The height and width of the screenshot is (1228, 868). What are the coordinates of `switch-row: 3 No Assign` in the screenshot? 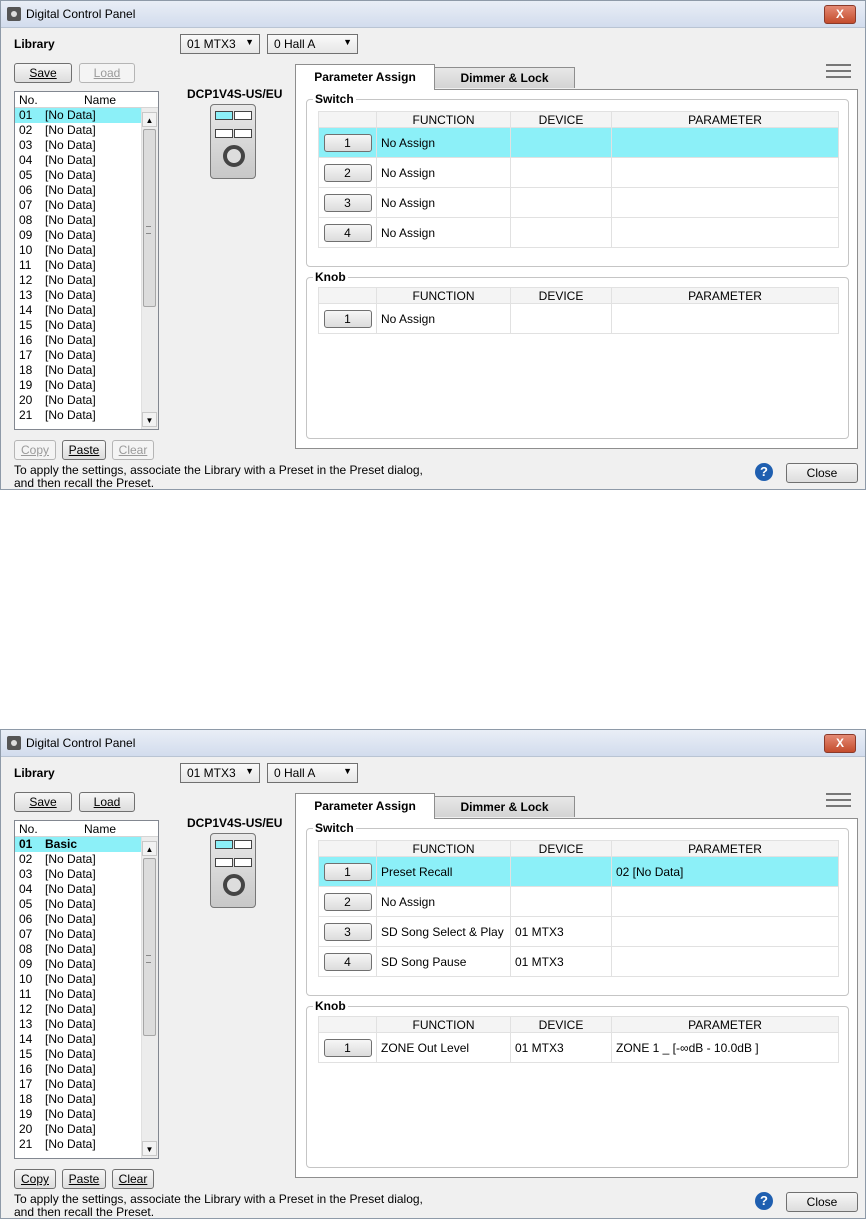 It's located at (578, 202).